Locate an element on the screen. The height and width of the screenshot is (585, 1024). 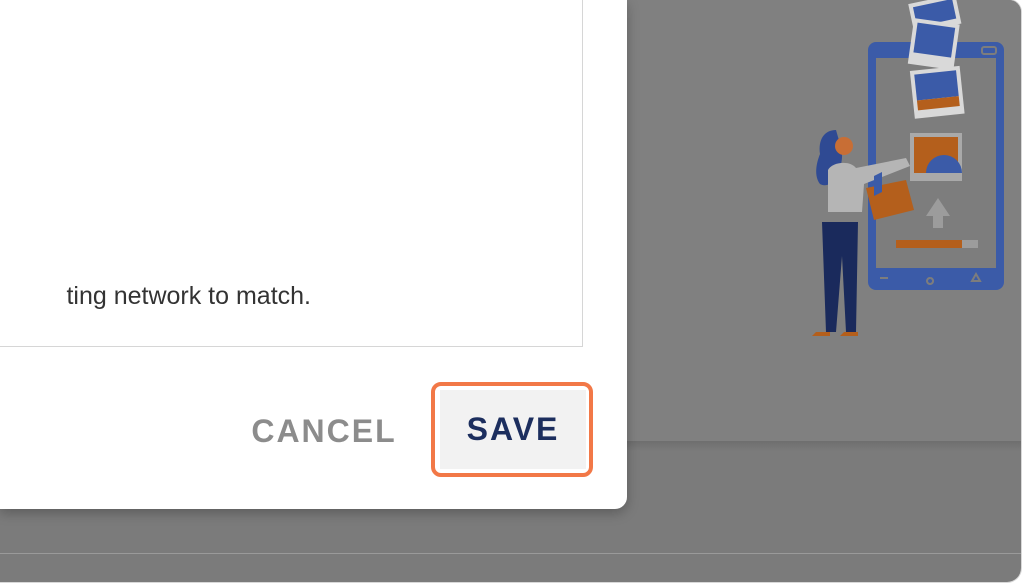
save-button-highlight is located at coordinates (512, 429).